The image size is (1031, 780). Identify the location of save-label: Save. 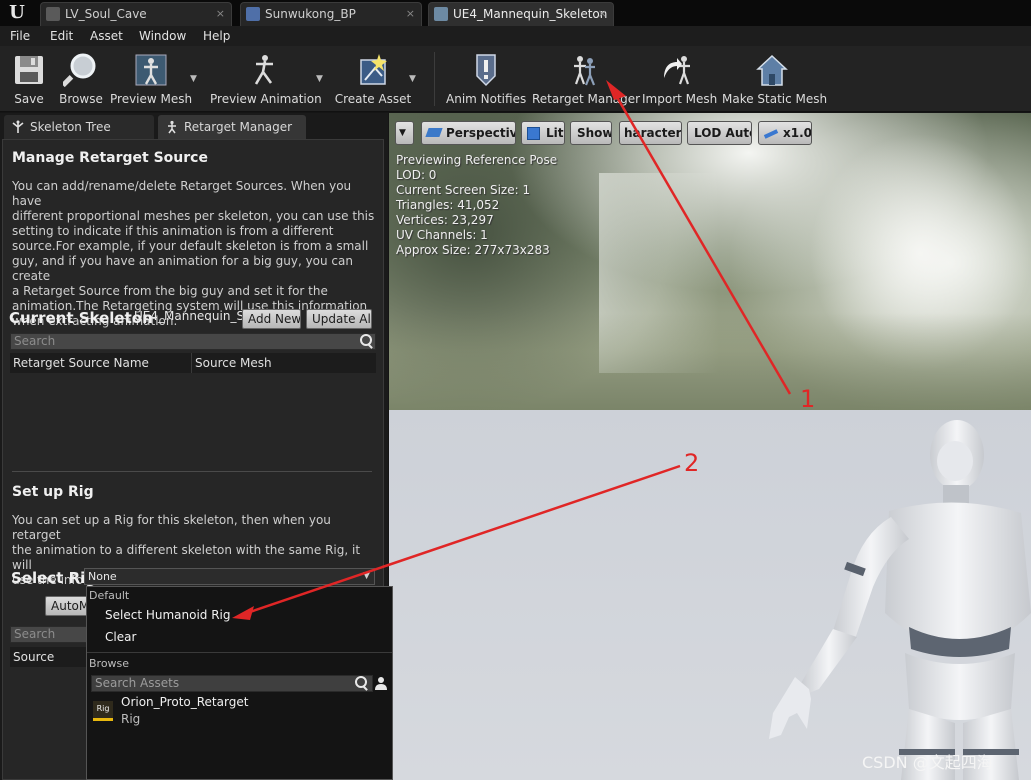
(29, 99).